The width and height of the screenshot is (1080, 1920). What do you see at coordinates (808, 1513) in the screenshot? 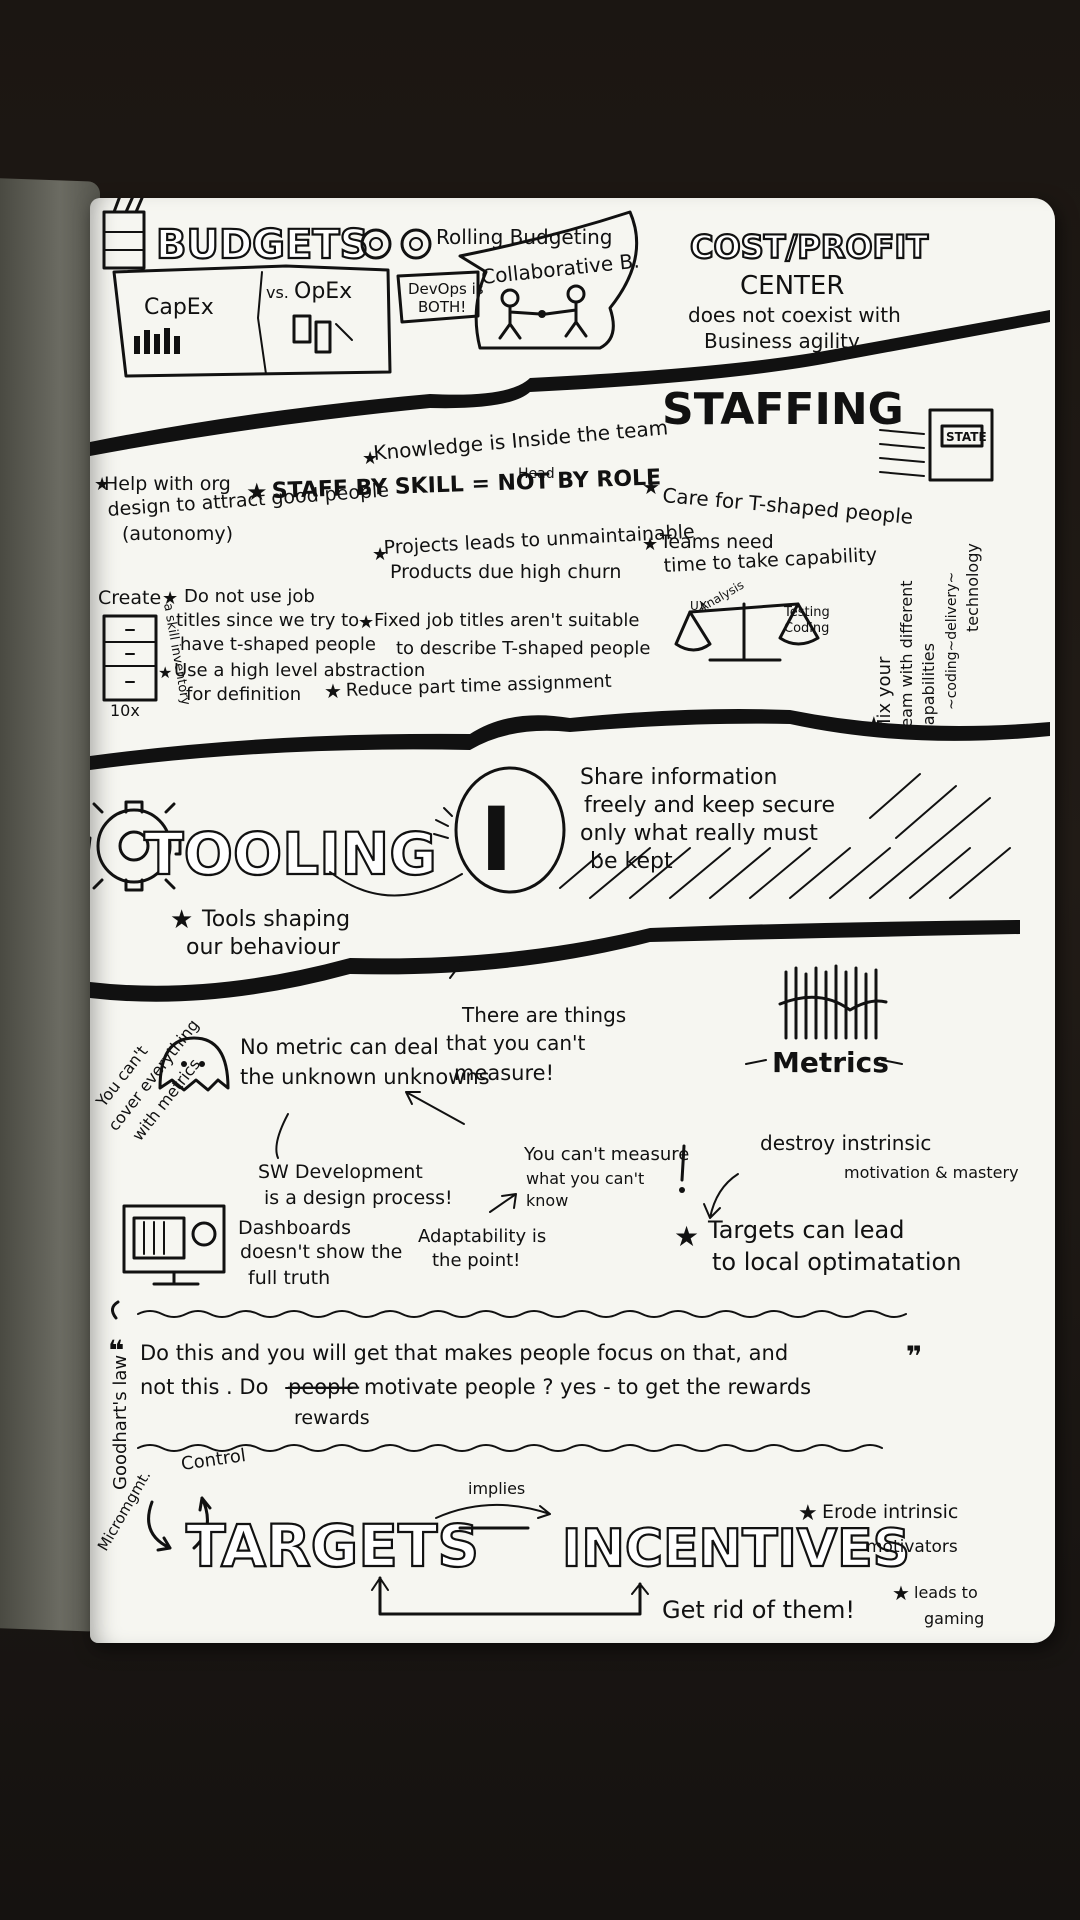
I see `star-icon-erode: ★` at bounding box center [808, 1513].